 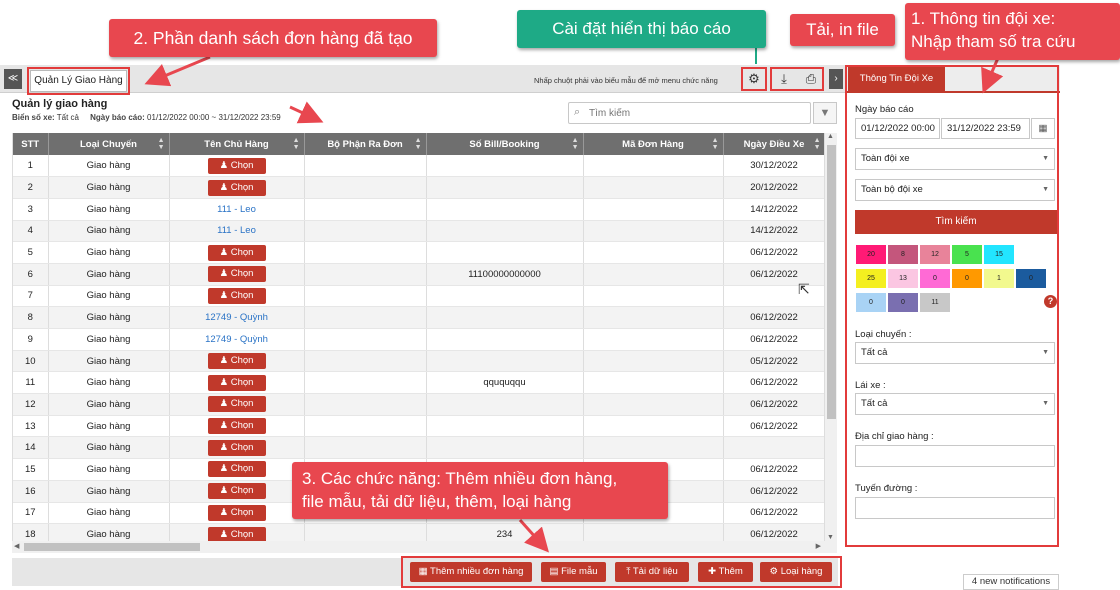 I want to click on arrow-to-list, so click(x=306, y=112).